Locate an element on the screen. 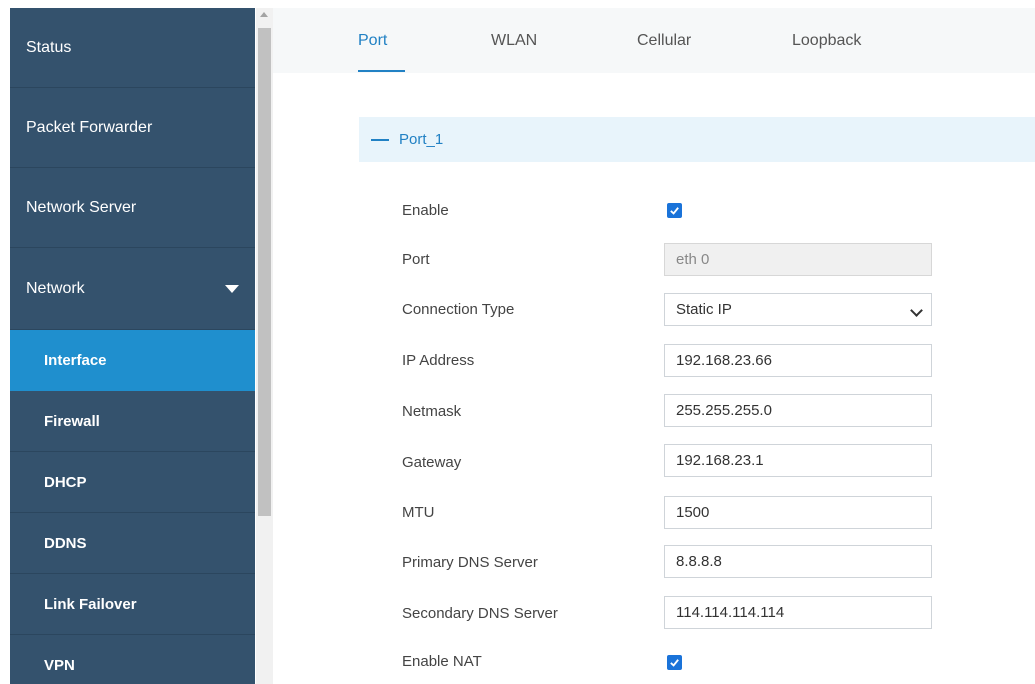  active-tab-indicator is located at coordinates (381, 71).